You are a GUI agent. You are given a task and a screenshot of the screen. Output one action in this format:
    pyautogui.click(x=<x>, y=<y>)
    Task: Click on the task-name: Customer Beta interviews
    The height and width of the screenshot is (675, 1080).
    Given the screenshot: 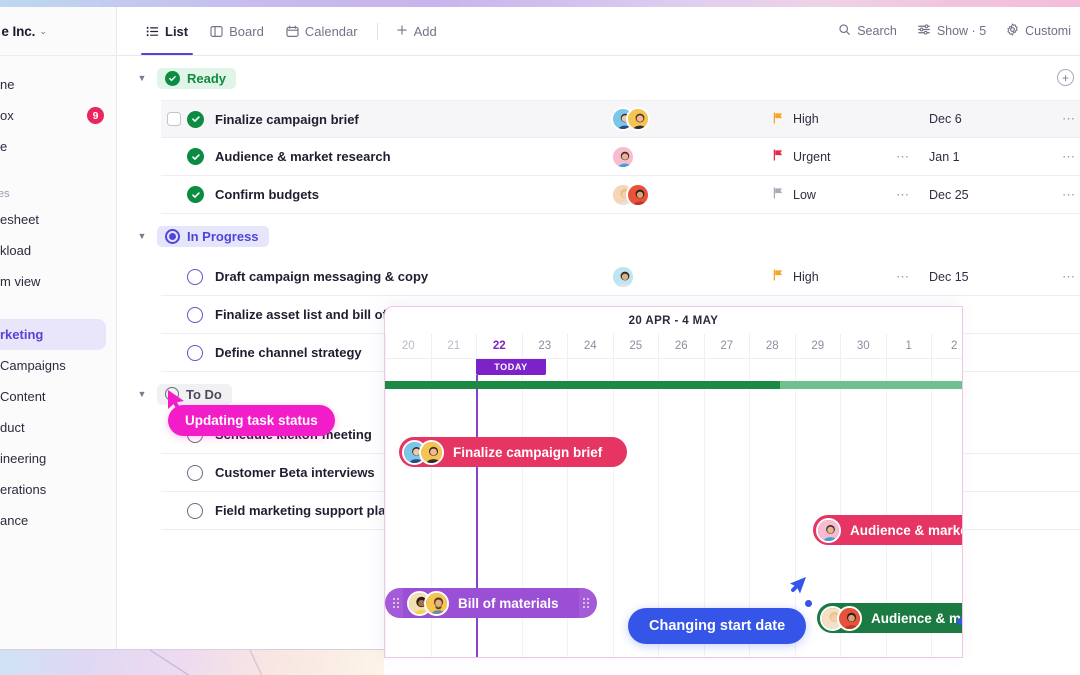 What is the action you would take?
    pyautogui.click(x=295, y=472)
    